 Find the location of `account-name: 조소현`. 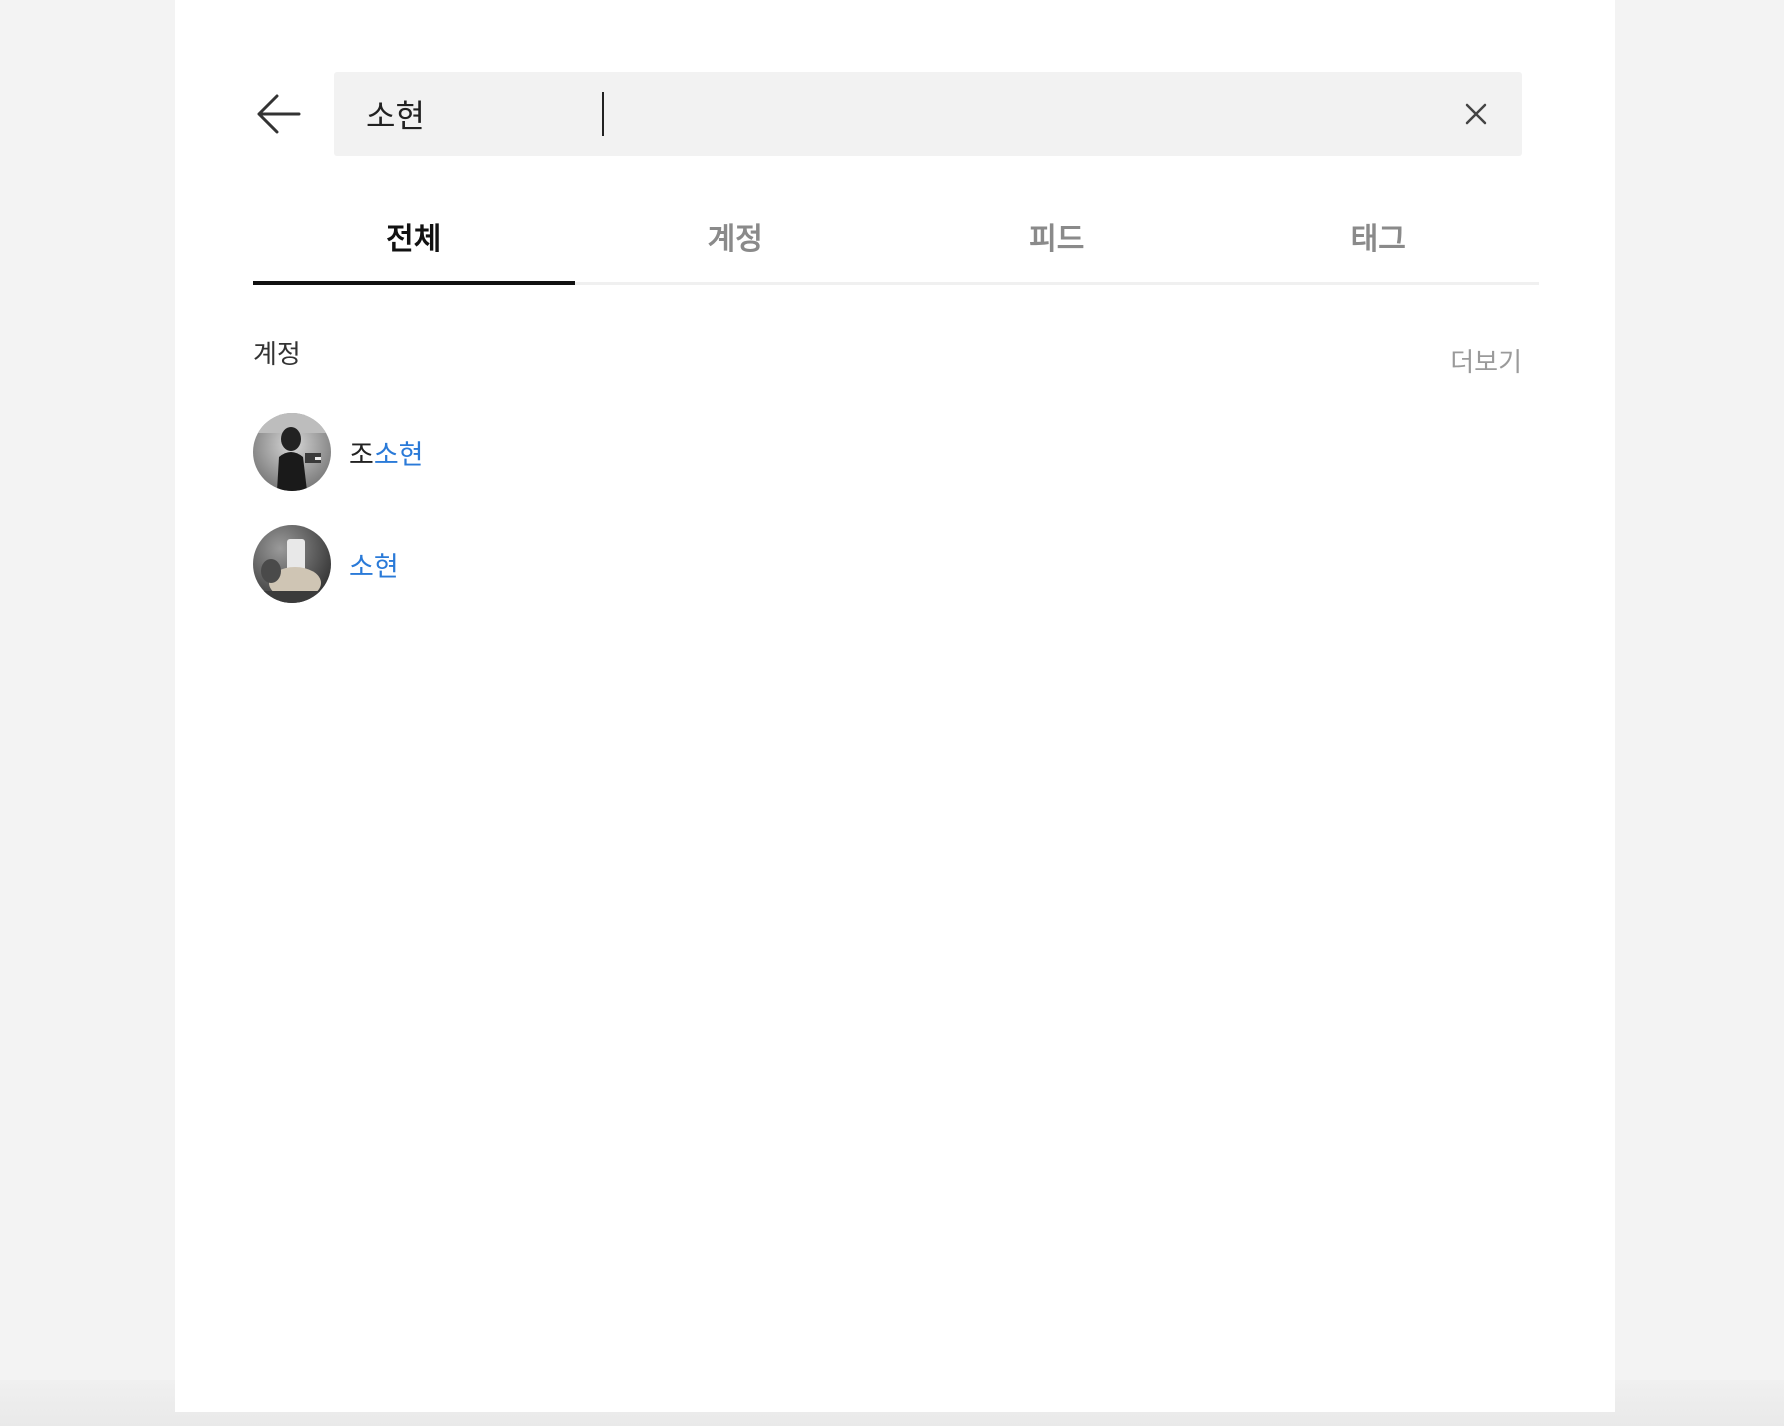

account-name: 조소현 is located at coordinates (386, 452).